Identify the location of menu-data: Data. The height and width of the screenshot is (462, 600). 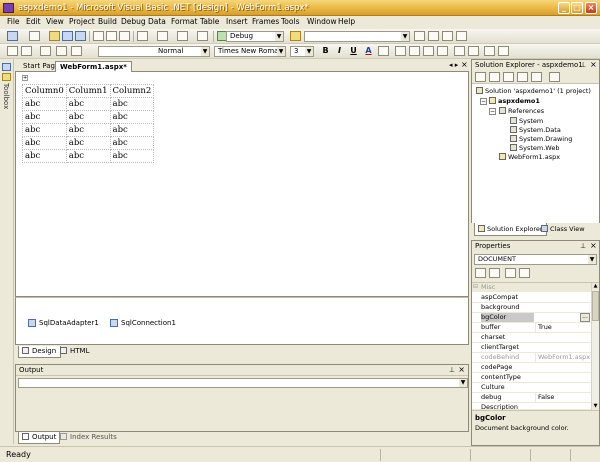
(157, 21).